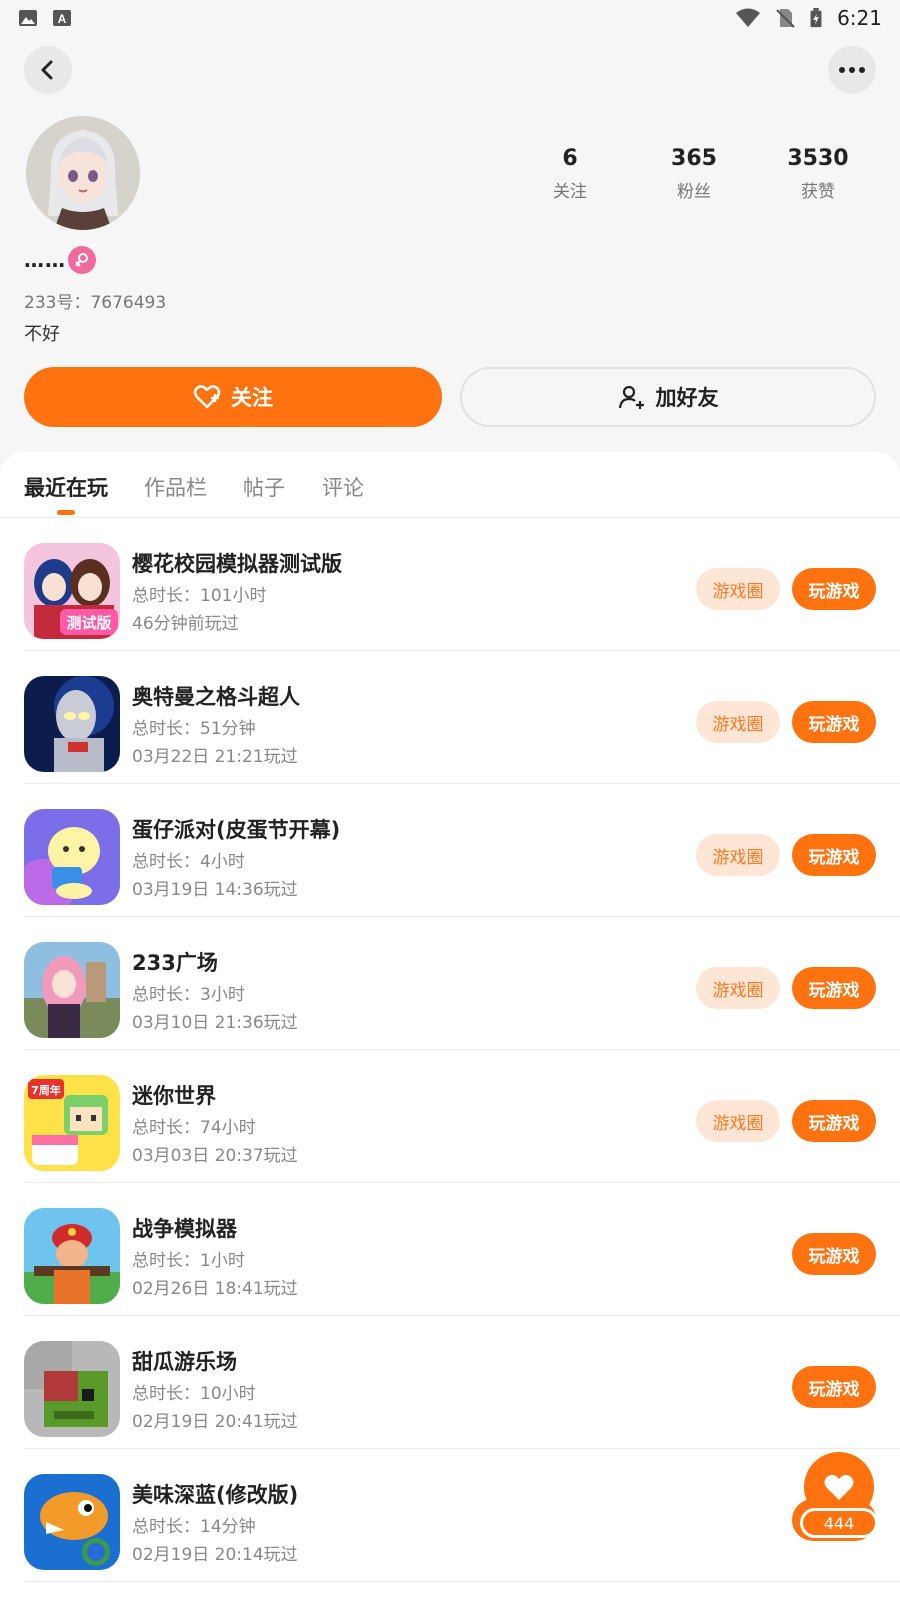 Image resolution: width=900 pixels, height=1600 pixels. Describe the element at coordinates (194, 1128) in the screenshot. I see `game-duration: 总时长：74小时` at that location.